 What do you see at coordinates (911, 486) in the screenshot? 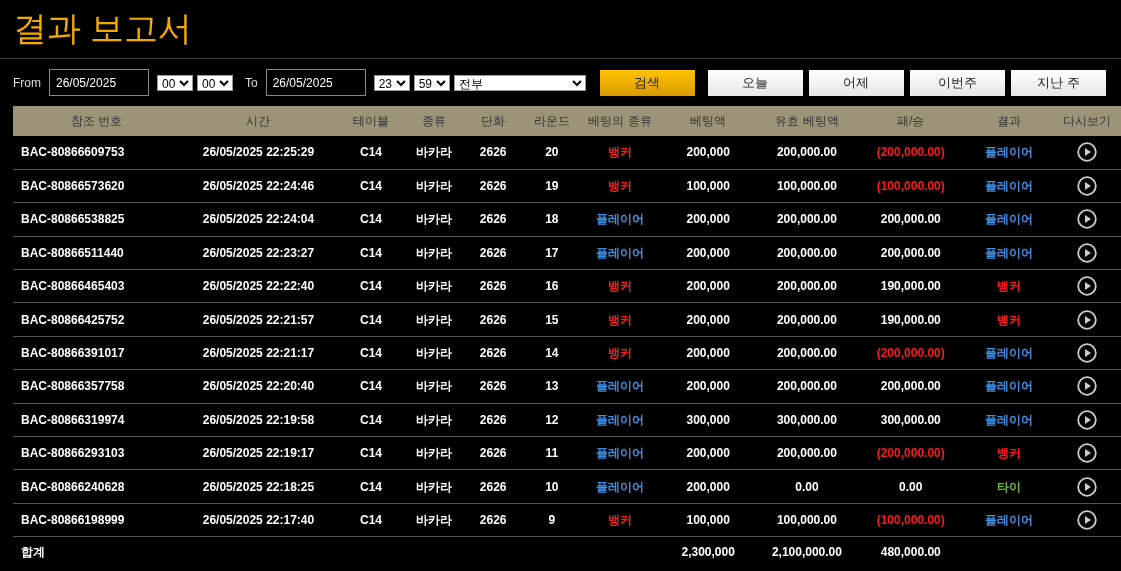
I see `win-loss-cell: 0.00` at bounding box center [911, 486].